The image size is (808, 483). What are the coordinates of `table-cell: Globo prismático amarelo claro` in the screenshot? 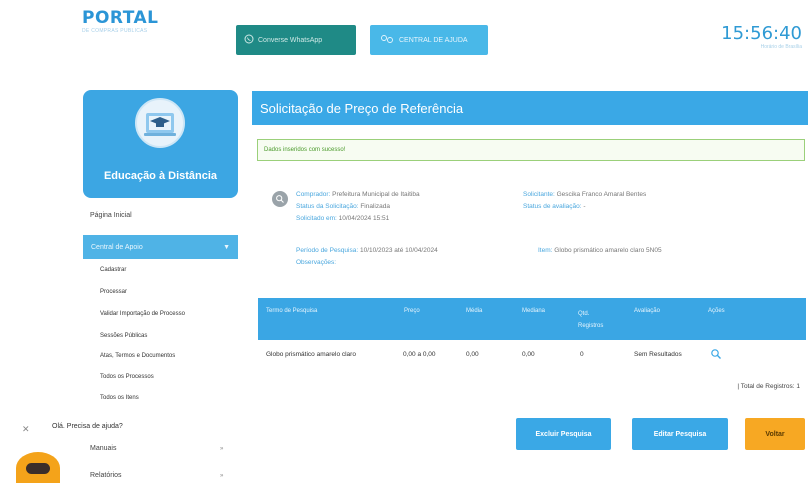 It's located at (311, 354).